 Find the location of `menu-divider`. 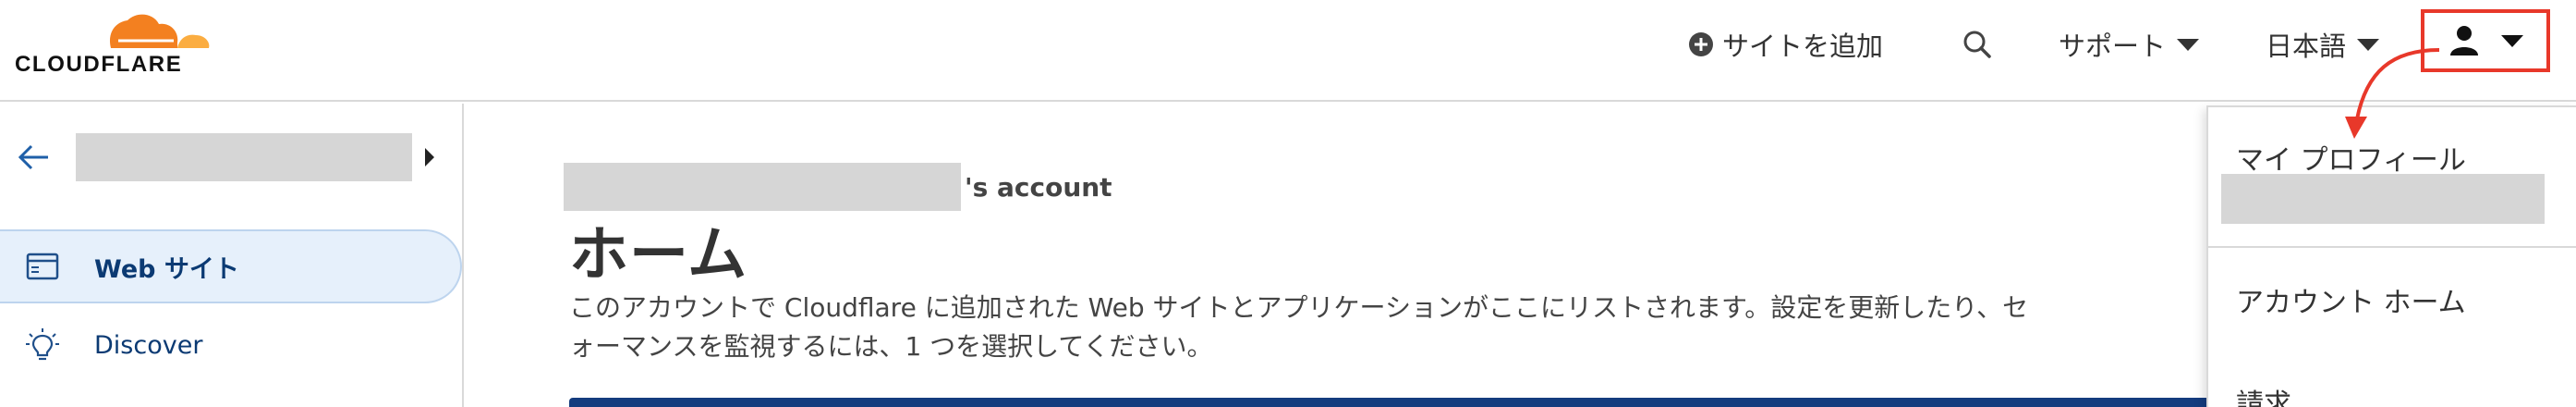

menu-divider is located at coordinates (2392, 247).